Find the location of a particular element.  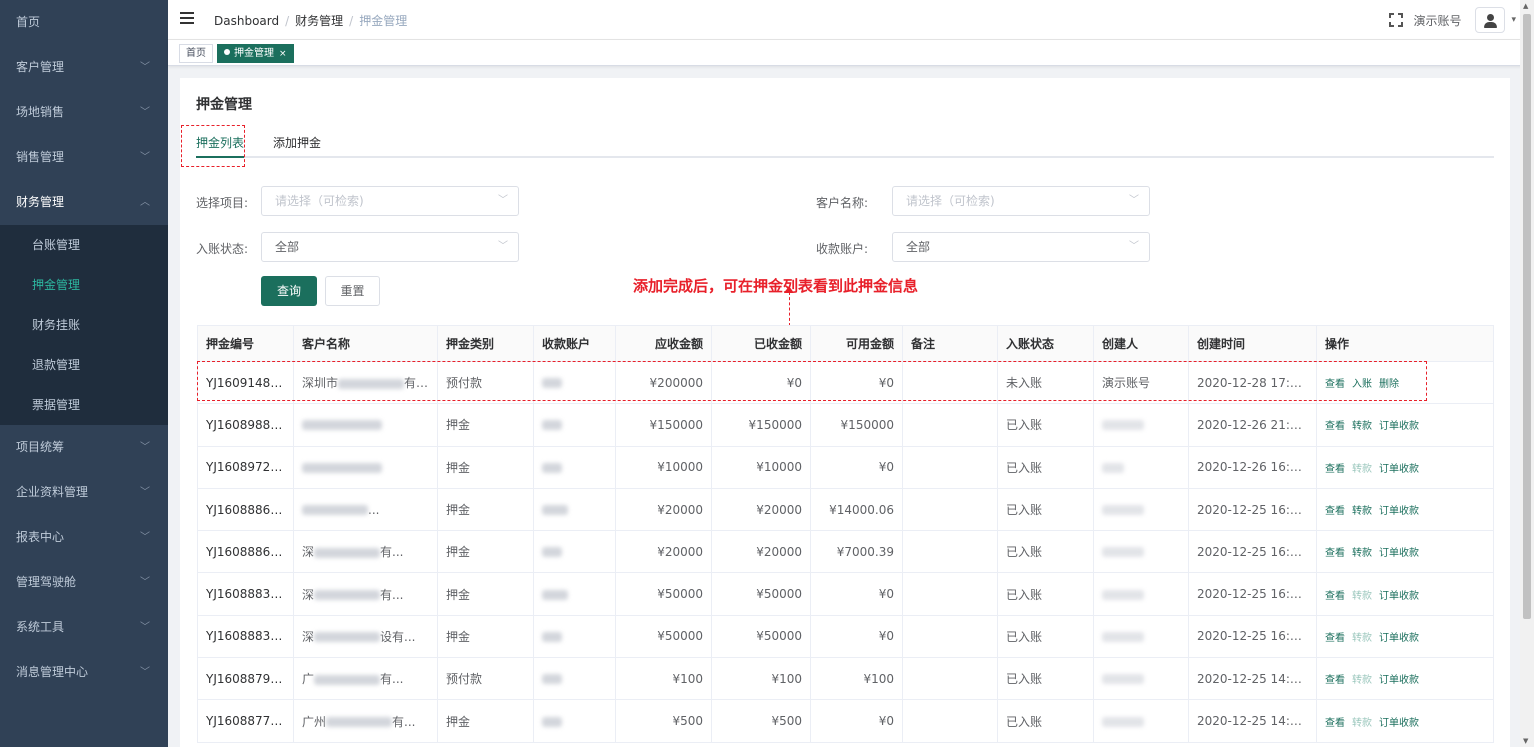

breadcrumb-finance: 财务管理 is located at coordinates (319, 21).